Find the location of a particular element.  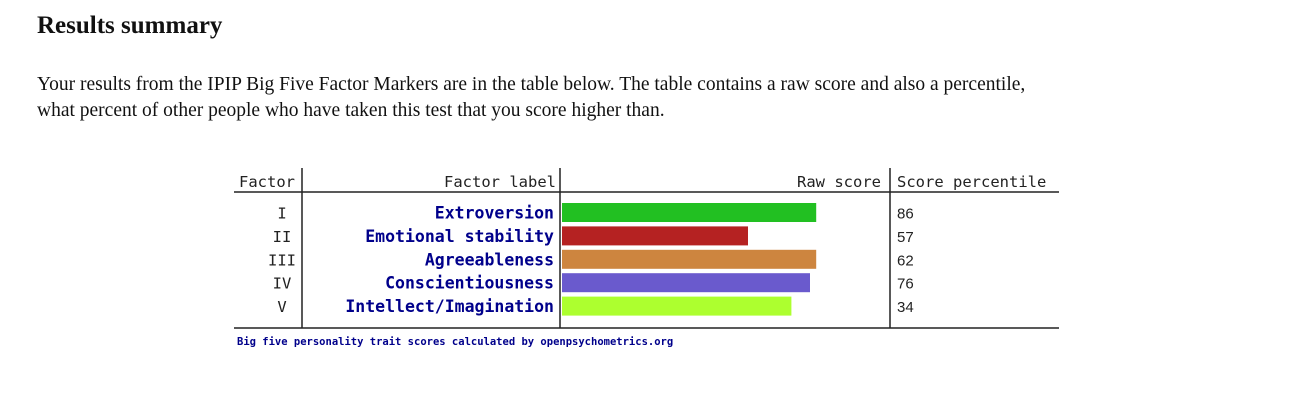

score-percentile: 62 is located at coordinates (905, 260).